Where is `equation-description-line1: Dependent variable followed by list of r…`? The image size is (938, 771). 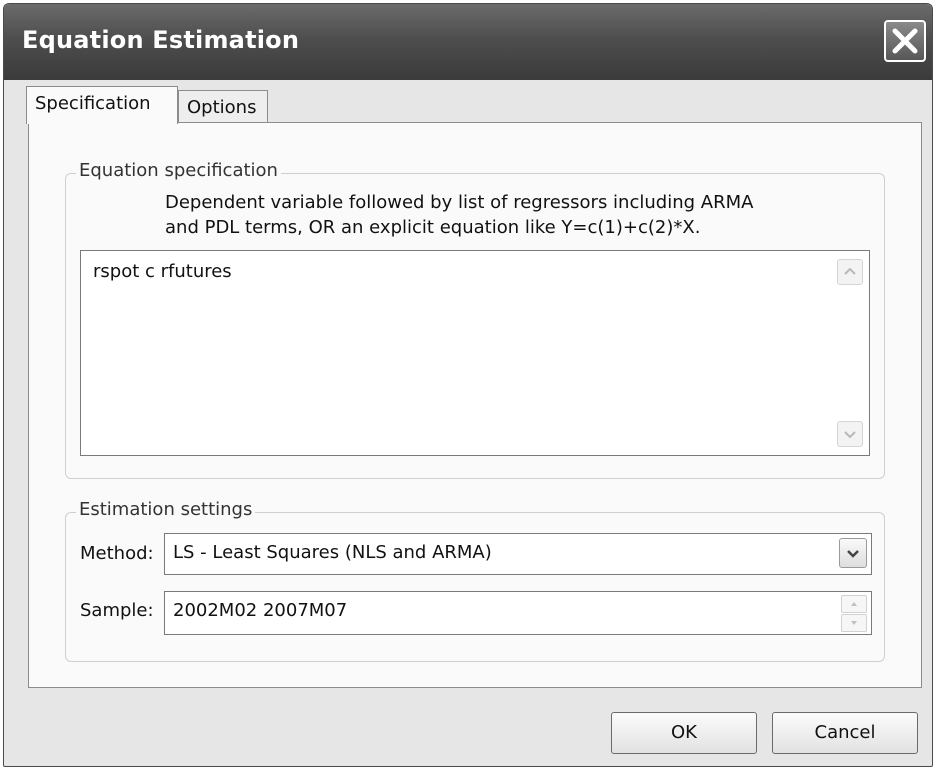 equation-description-line1: Dependent variable followed by list of r… is located at coordinates (459, 202).